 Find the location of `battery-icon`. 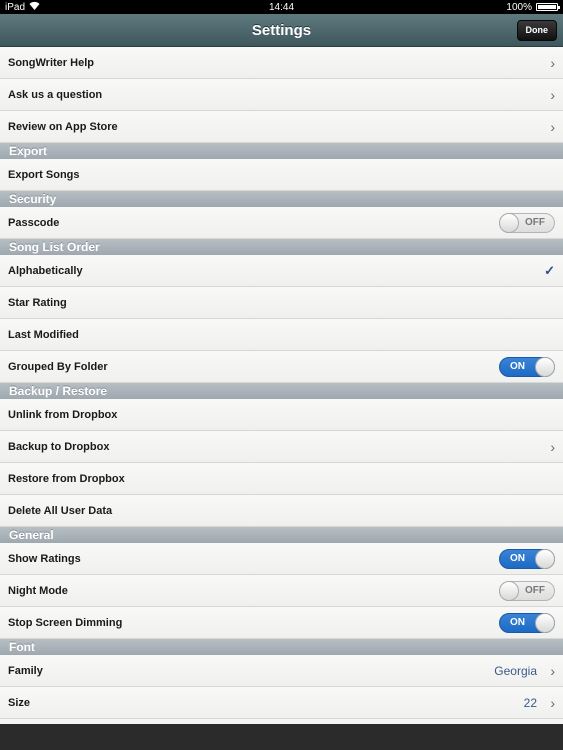

battery-icon is located at coordinates (548, 7).